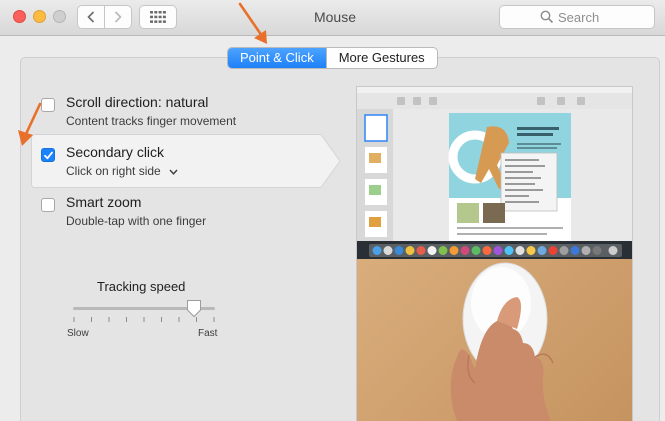  I want to click on forward-button, so click(117, 17).